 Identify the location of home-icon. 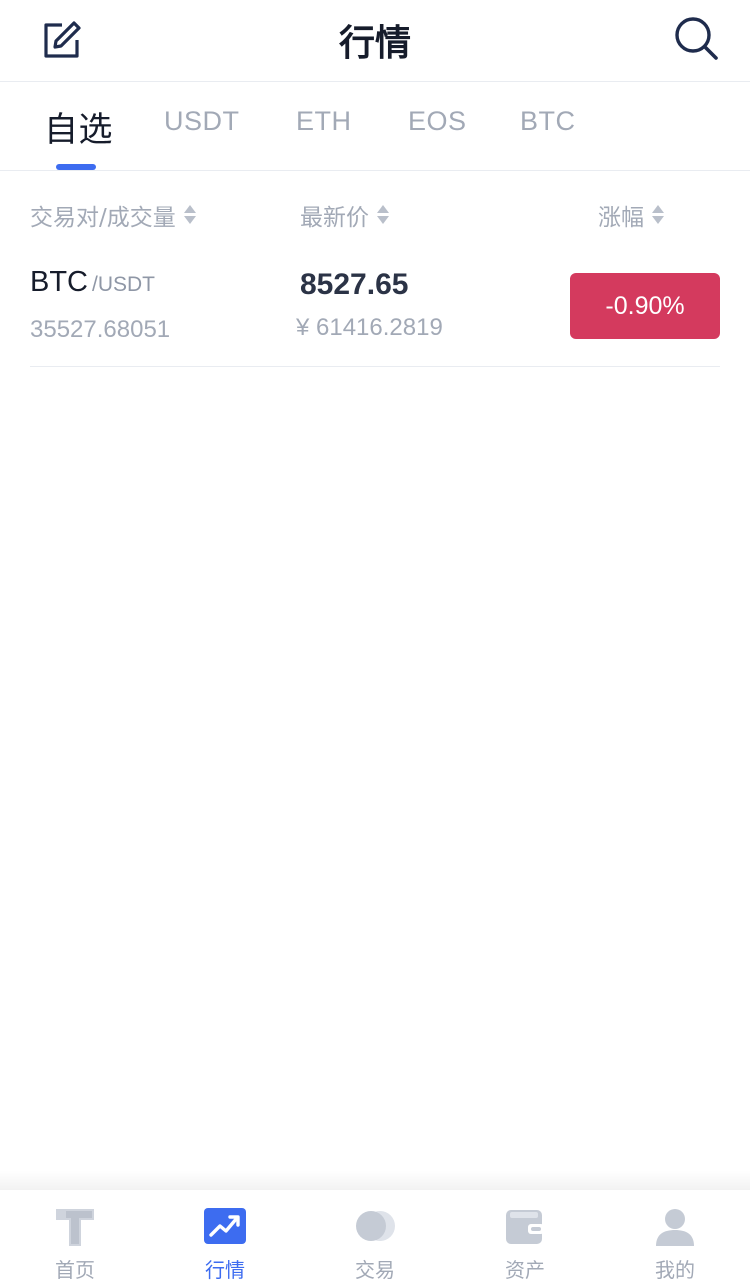
(75, 1227).